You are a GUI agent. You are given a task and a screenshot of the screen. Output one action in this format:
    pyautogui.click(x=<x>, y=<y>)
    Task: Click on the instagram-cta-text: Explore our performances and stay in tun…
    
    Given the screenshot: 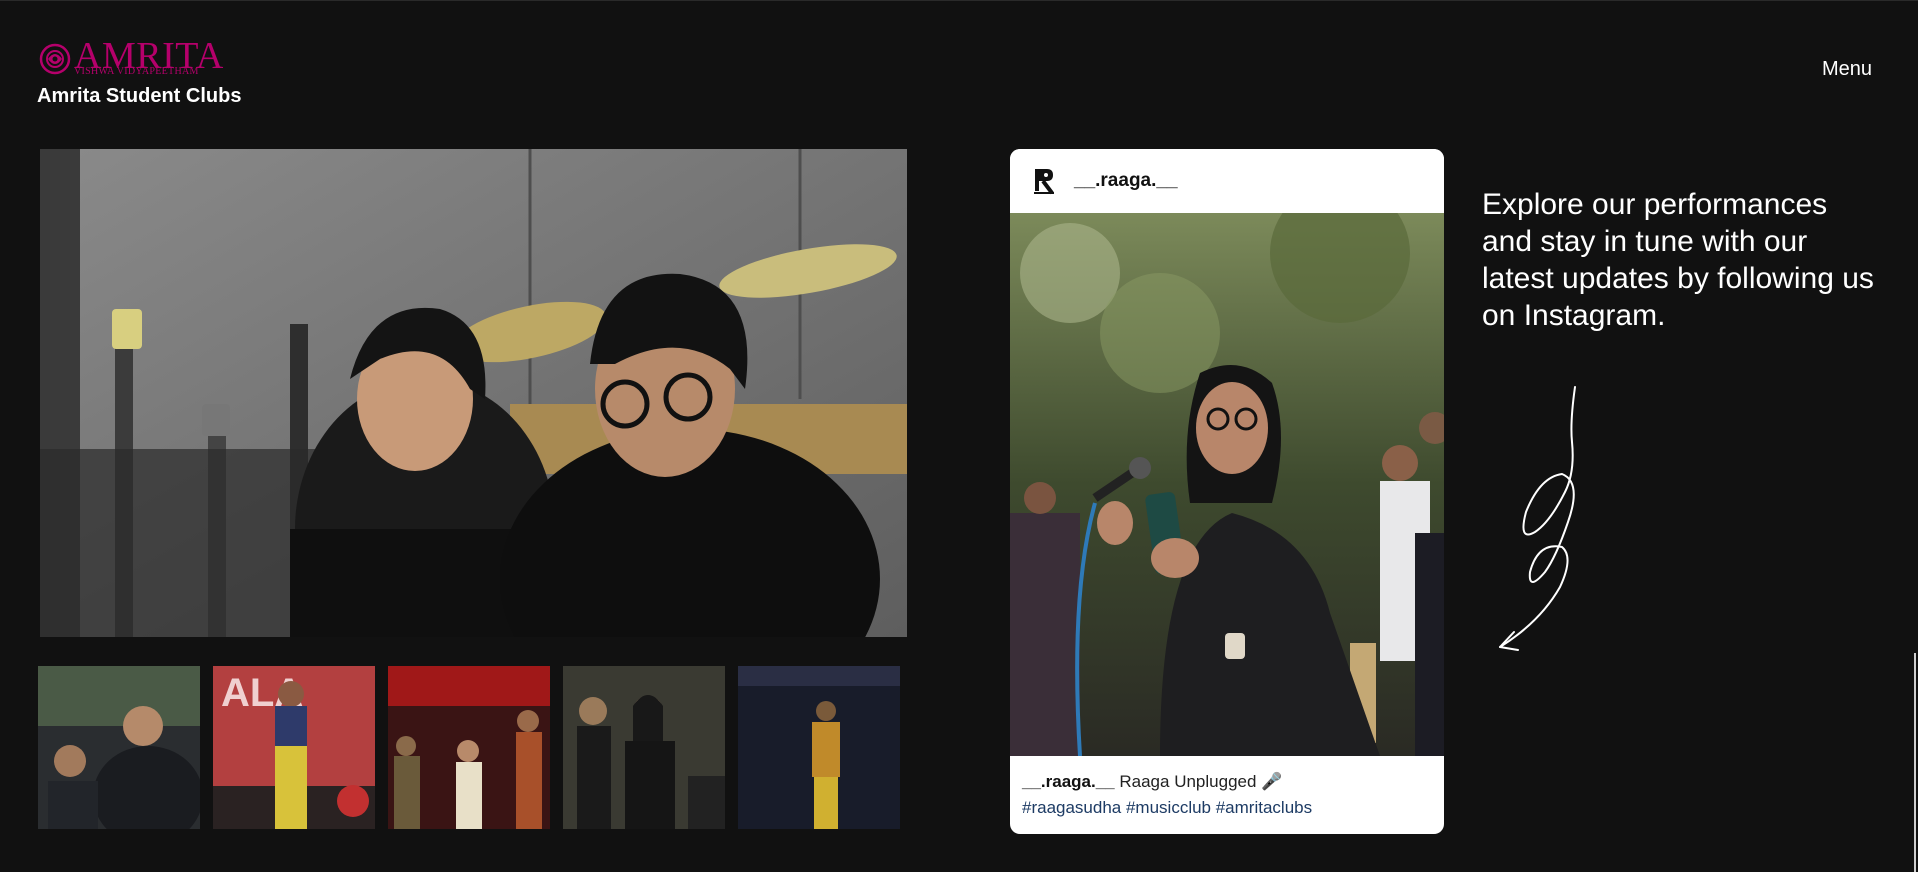 What is the action you would take?
    pyautogui.click(x=1678, y=260)
    